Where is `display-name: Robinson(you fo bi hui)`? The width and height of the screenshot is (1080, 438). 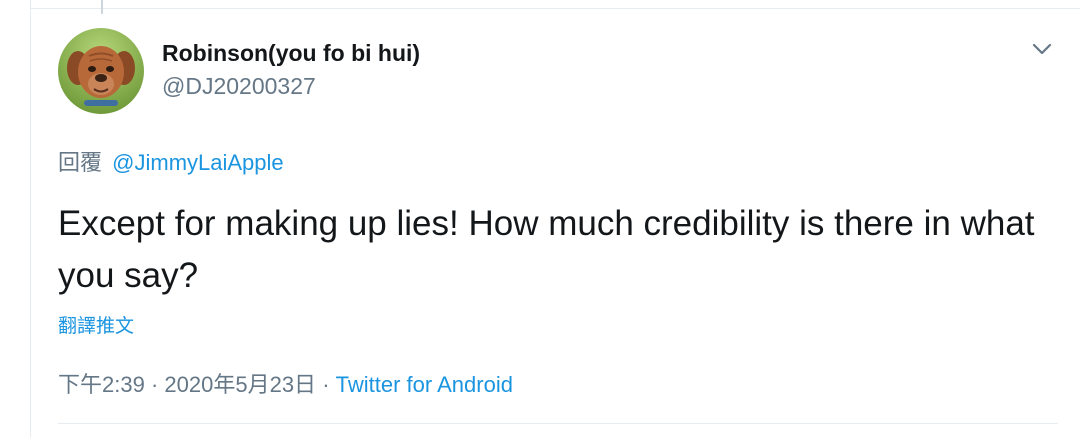 display-name: Robinson(you fo bi hui) is located at coordinates (291, 53).